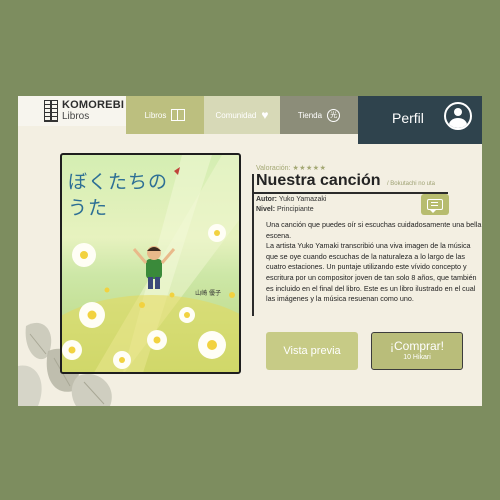 The image size is (500, 500). Describe the element at coordinates (93, 105) in the screenshot. I see `brand-name: KOMOREBI` at that location.